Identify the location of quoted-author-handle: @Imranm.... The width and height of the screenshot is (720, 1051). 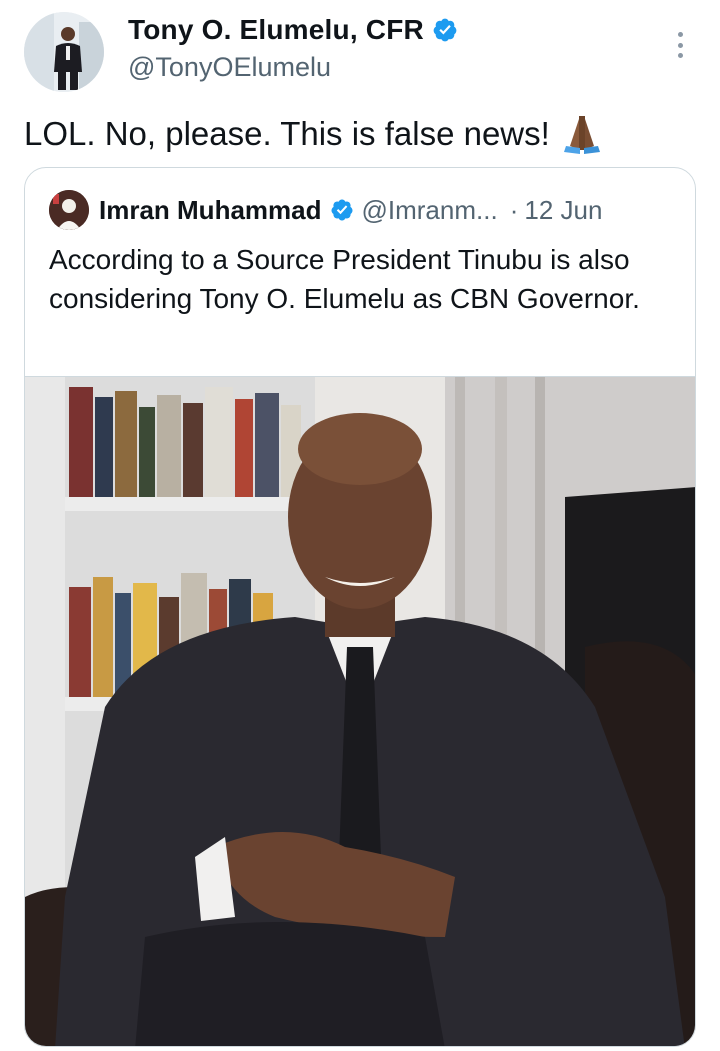
(430, 210).